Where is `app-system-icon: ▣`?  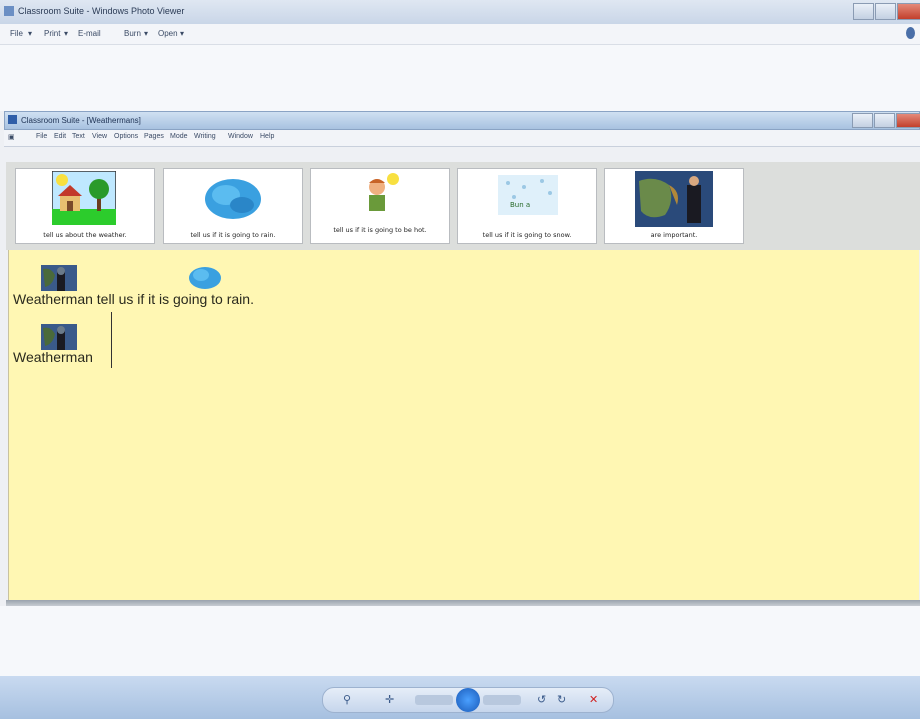
app-system-icon: ▣ is located at coordinates (11, 137).